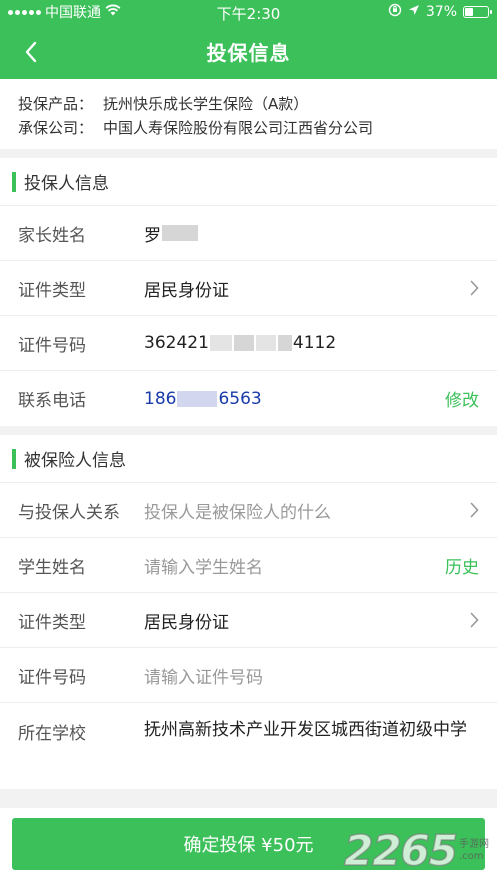 The height and width of the screenshot is (883, 497). Describe the element at coordinates (395, 12) in the screenshot. I see `orientation-lock-icon` at that location.